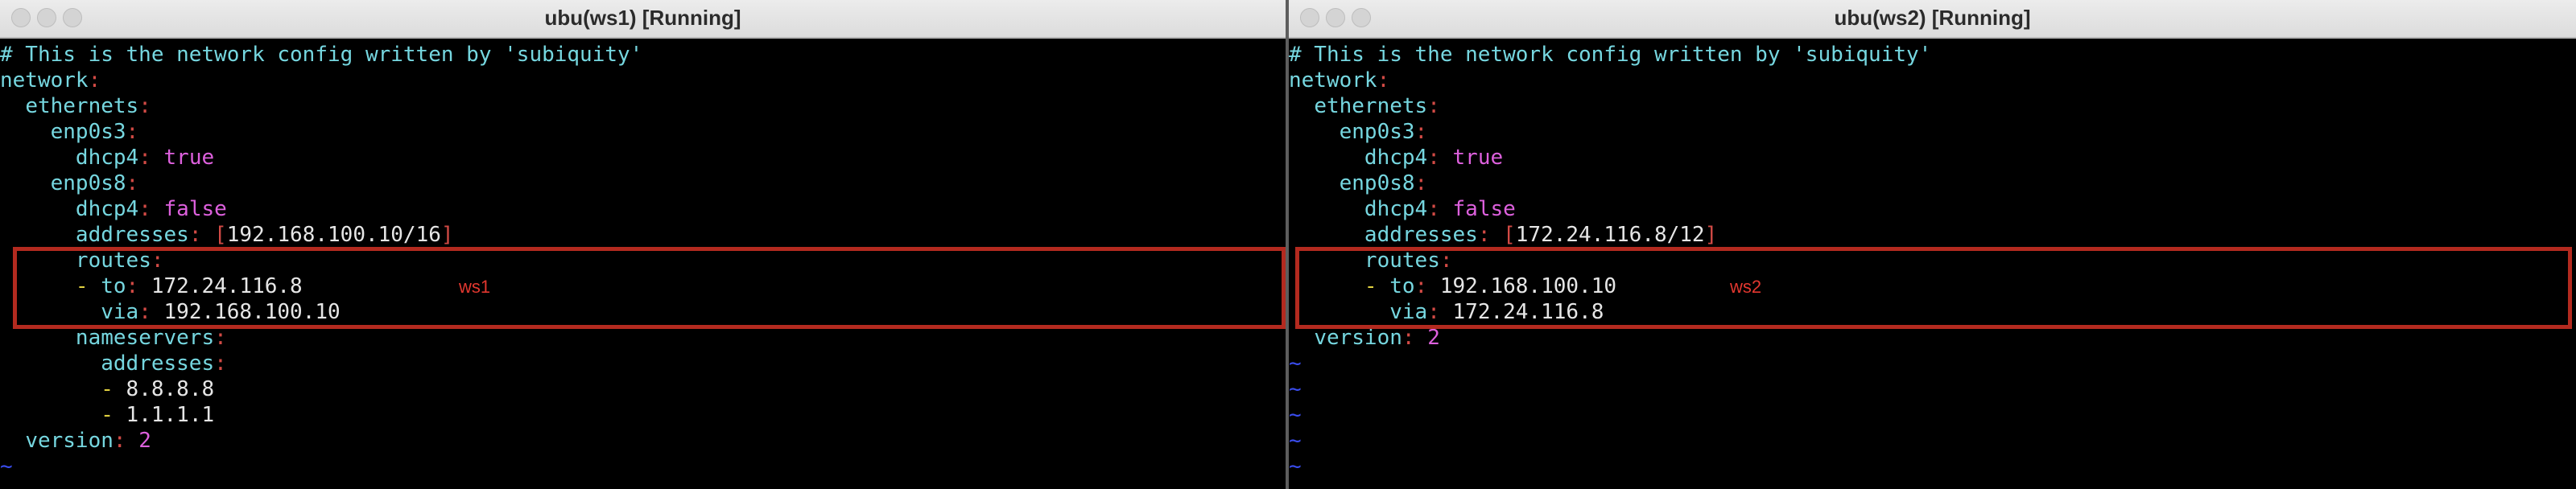 This screenshot has height=489, width=2576. I want to click on dns-line: - 1.1.1.1, so click(158, 415).